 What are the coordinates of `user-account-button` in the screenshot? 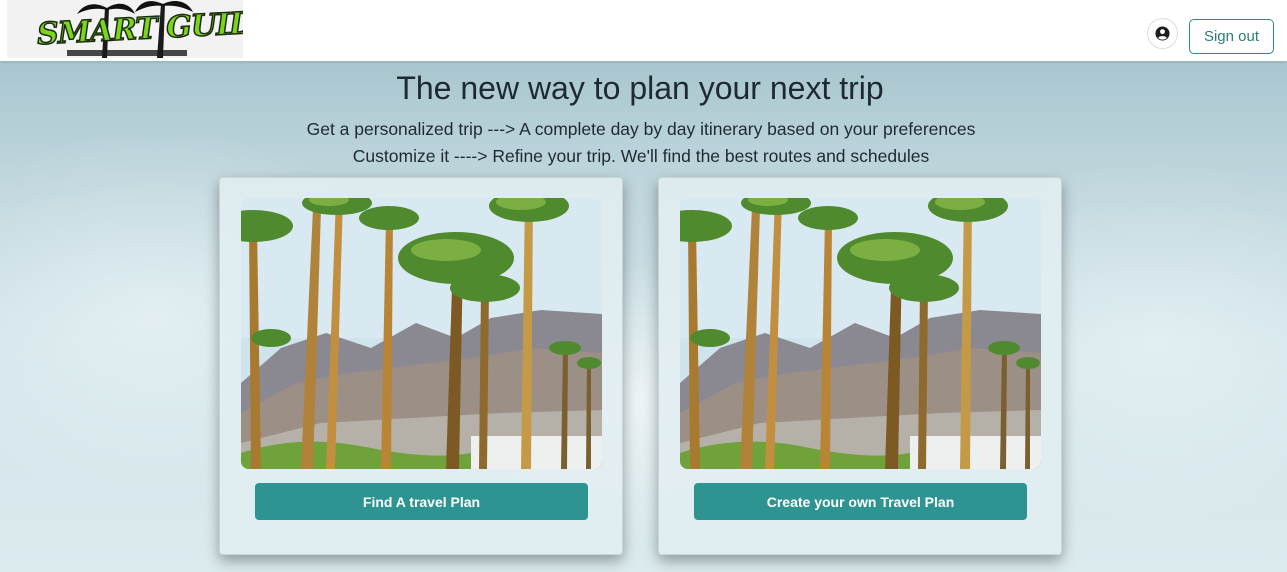 It's located at (1162, 33).